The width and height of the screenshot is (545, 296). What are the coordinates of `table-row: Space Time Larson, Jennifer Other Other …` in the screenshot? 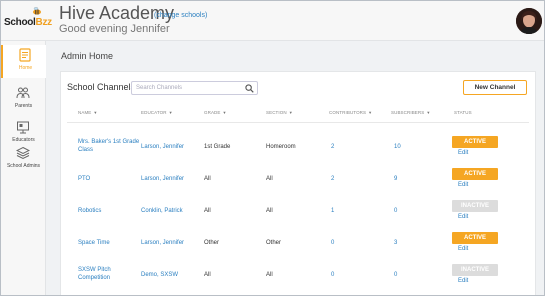 It's located at (299, 248).